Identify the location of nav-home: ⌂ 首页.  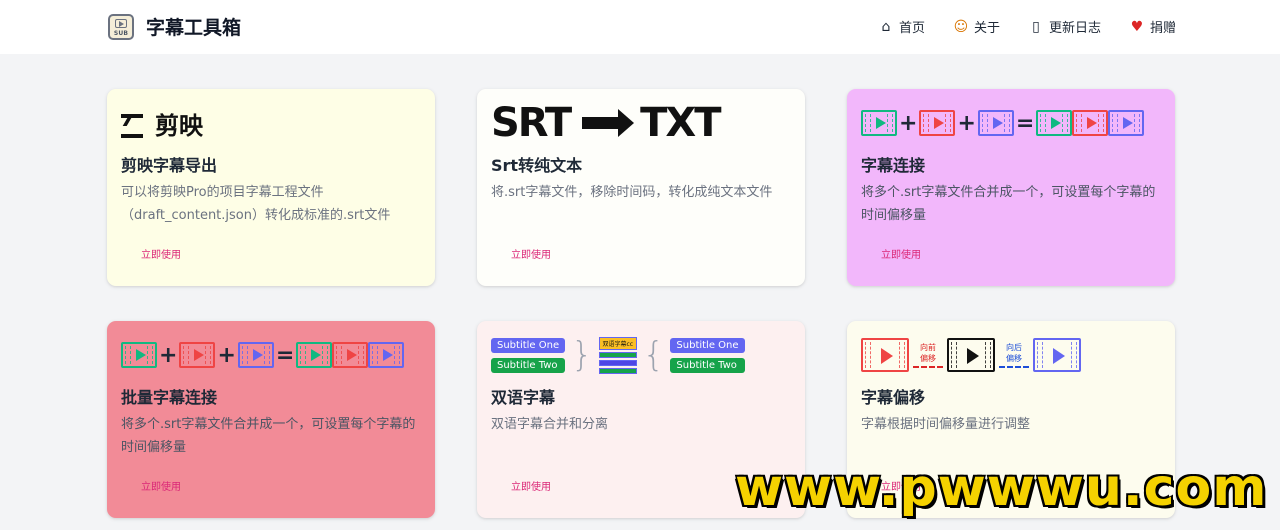
(901, 27).